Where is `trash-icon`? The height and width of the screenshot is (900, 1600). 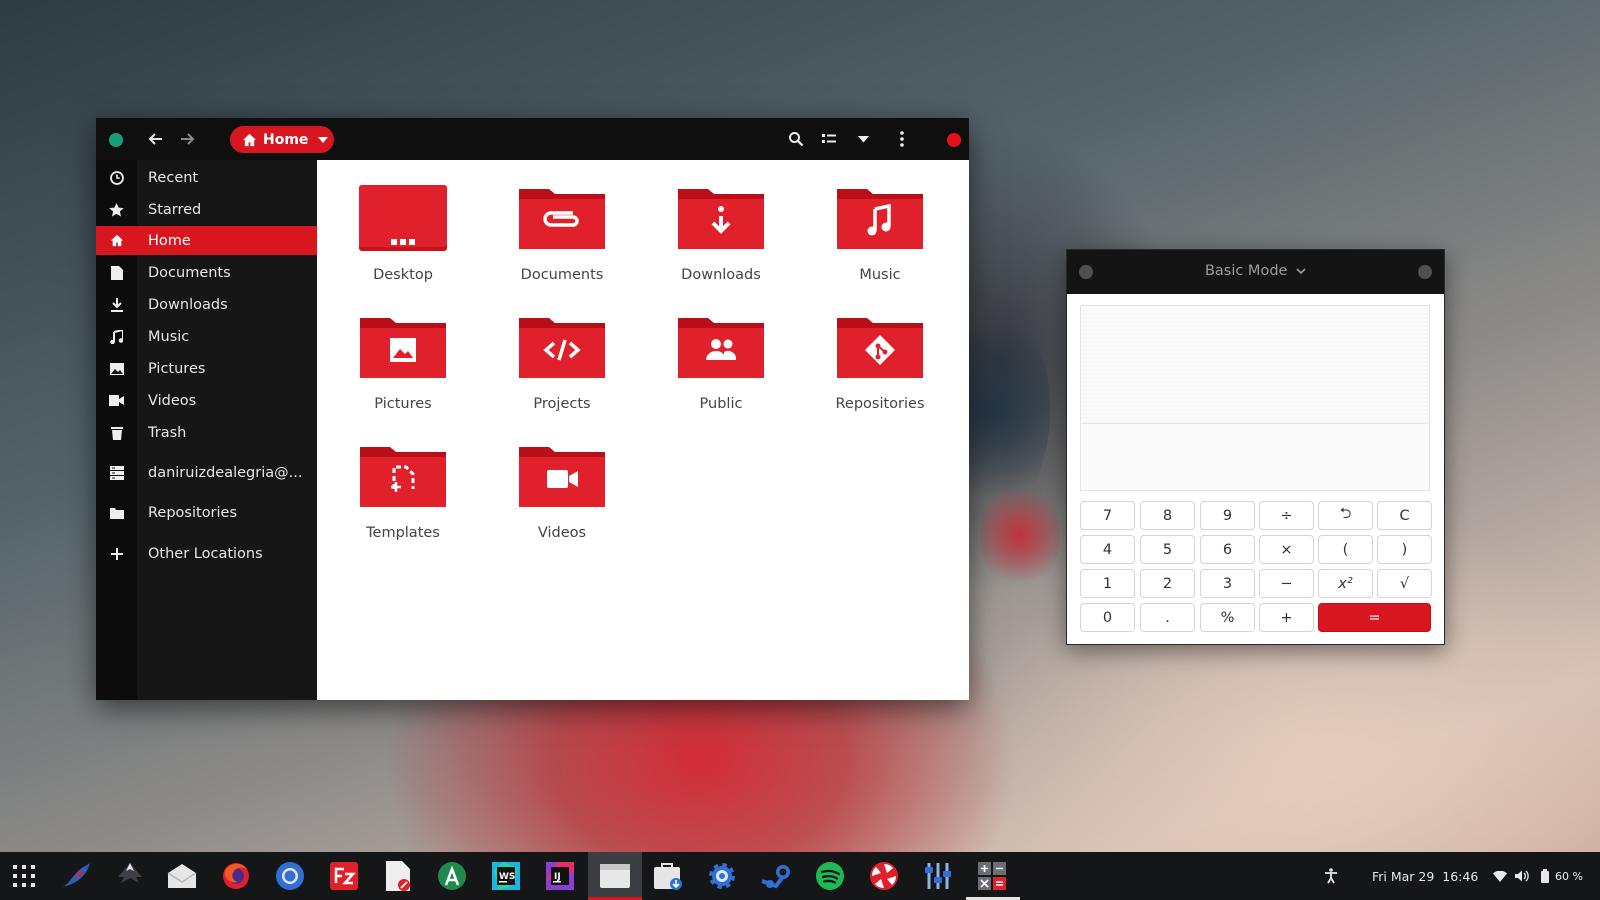 trash-icon is located at coordinates (116, 433).